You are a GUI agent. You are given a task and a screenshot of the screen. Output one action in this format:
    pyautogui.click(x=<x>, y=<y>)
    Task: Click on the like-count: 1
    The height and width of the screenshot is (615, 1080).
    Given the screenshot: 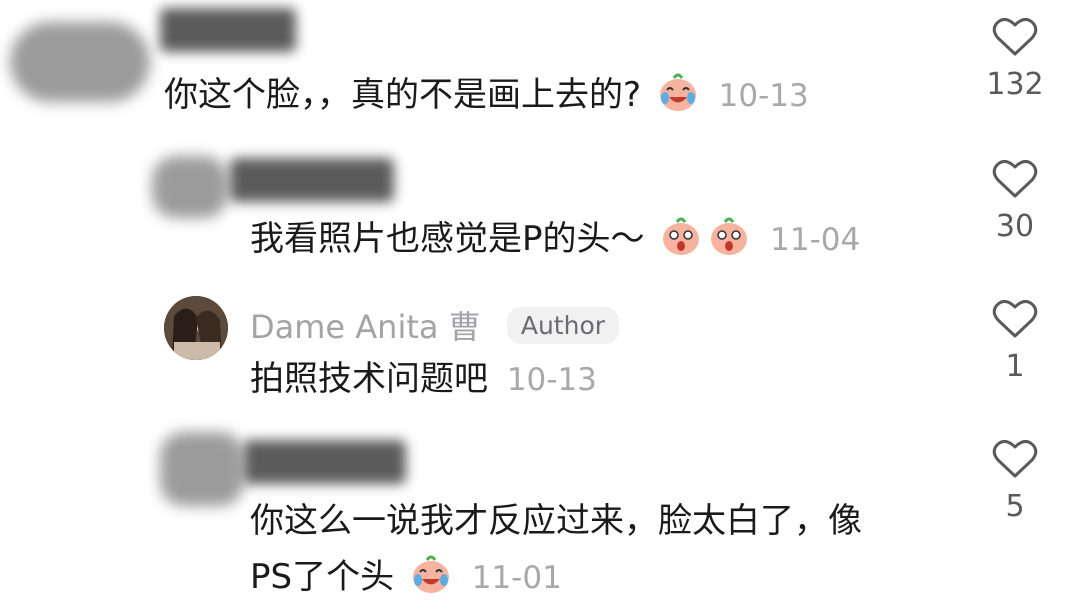 What is the action you would take?
    pyautogui.click(x=1015, y=366)
    